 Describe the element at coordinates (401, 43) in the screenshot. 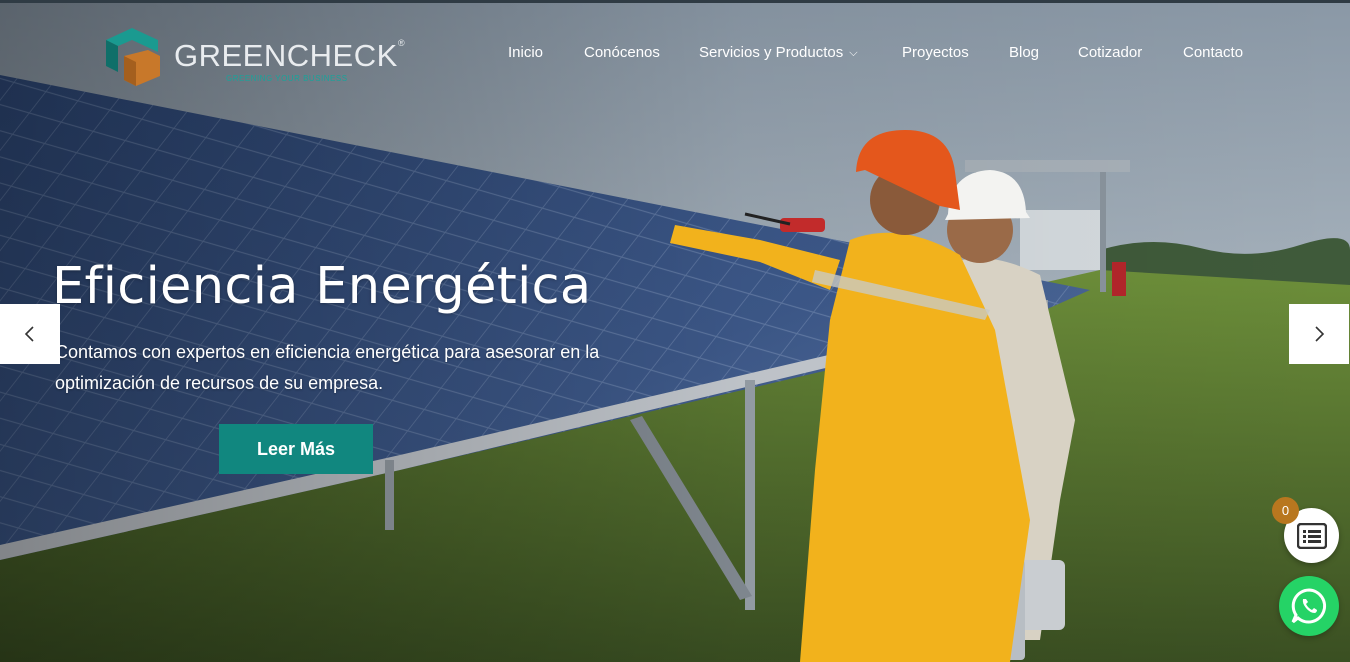

I see `registered-mark: ®` at that location.